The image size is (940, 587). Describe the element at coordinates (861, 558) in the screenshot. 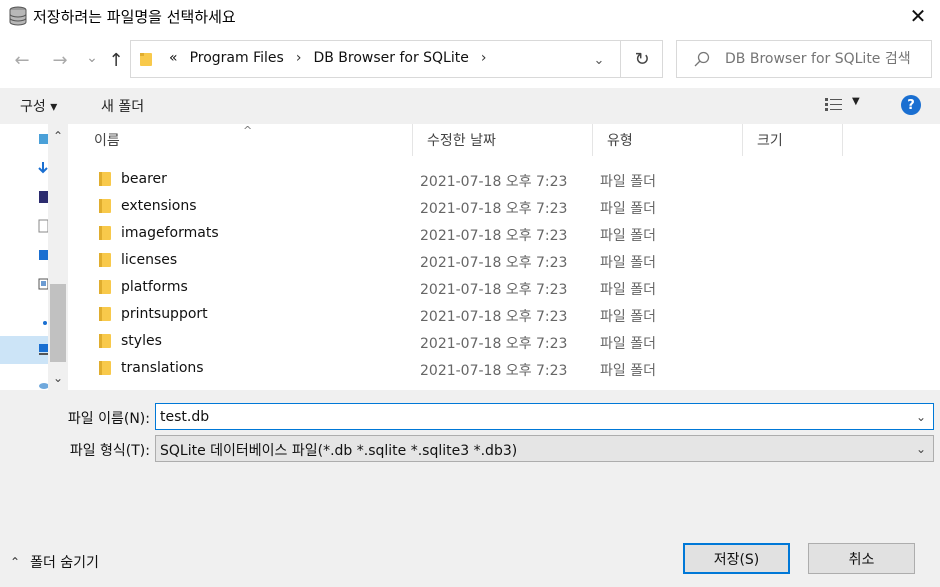

I see `cancel-button: 취소` at that location.